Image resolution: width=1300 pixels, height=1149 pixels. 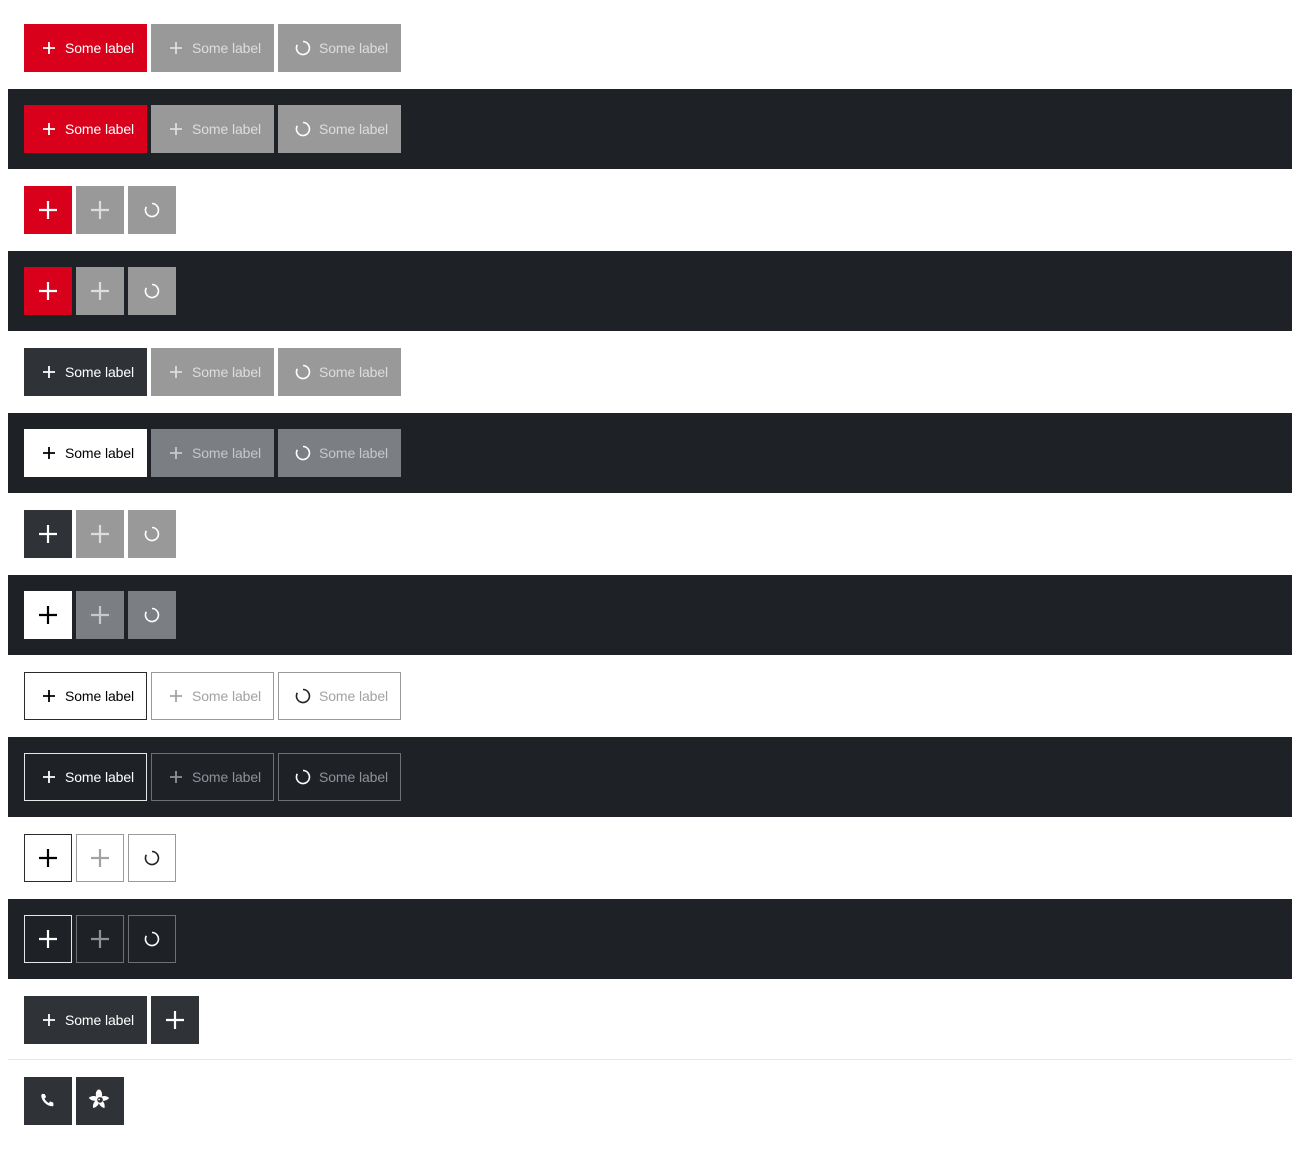 I want to click on row-primary-labeled-dark: Some label Some label Some label, so click(x=650, y=129).